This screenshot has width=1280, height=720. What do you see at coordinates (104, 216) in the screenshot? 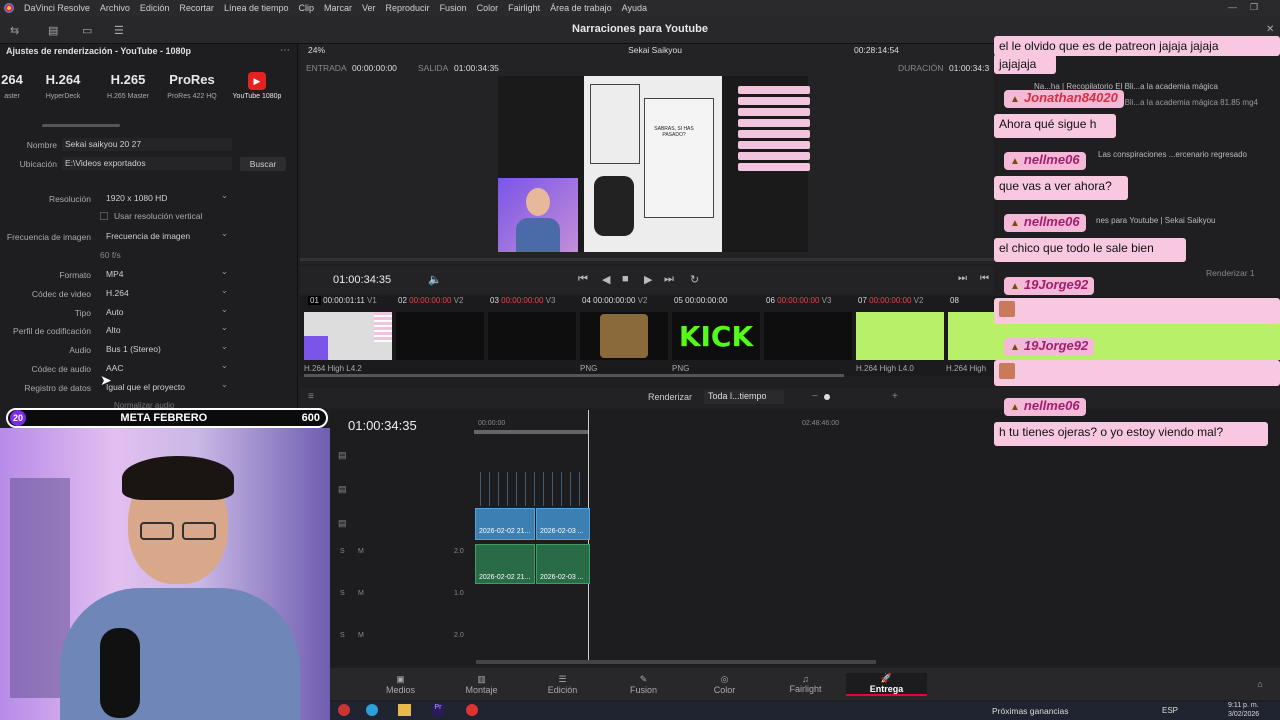
I see `vertical-res-checkbox` at bounding box center [104, 216].